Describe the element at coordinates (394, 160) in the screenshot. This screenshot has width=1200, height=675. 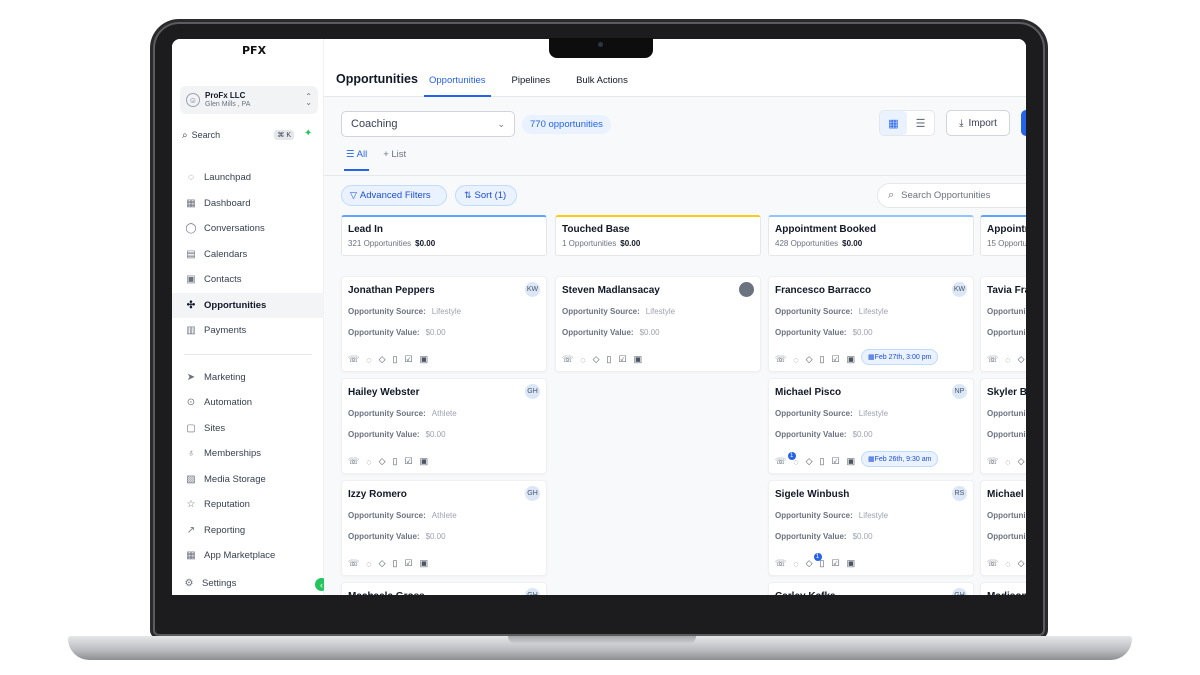
I see `subtab-add-list: + List` at that location.